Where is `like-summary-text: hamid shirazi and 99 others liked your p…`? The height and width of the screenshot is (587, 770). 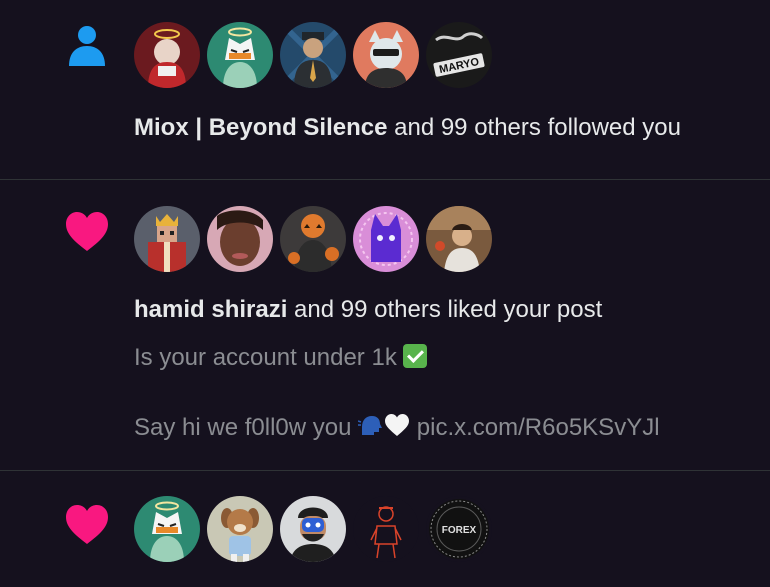
like-summary-text: hamid shirazi and 99 others liked your p… is located at coordinates (368, 310).